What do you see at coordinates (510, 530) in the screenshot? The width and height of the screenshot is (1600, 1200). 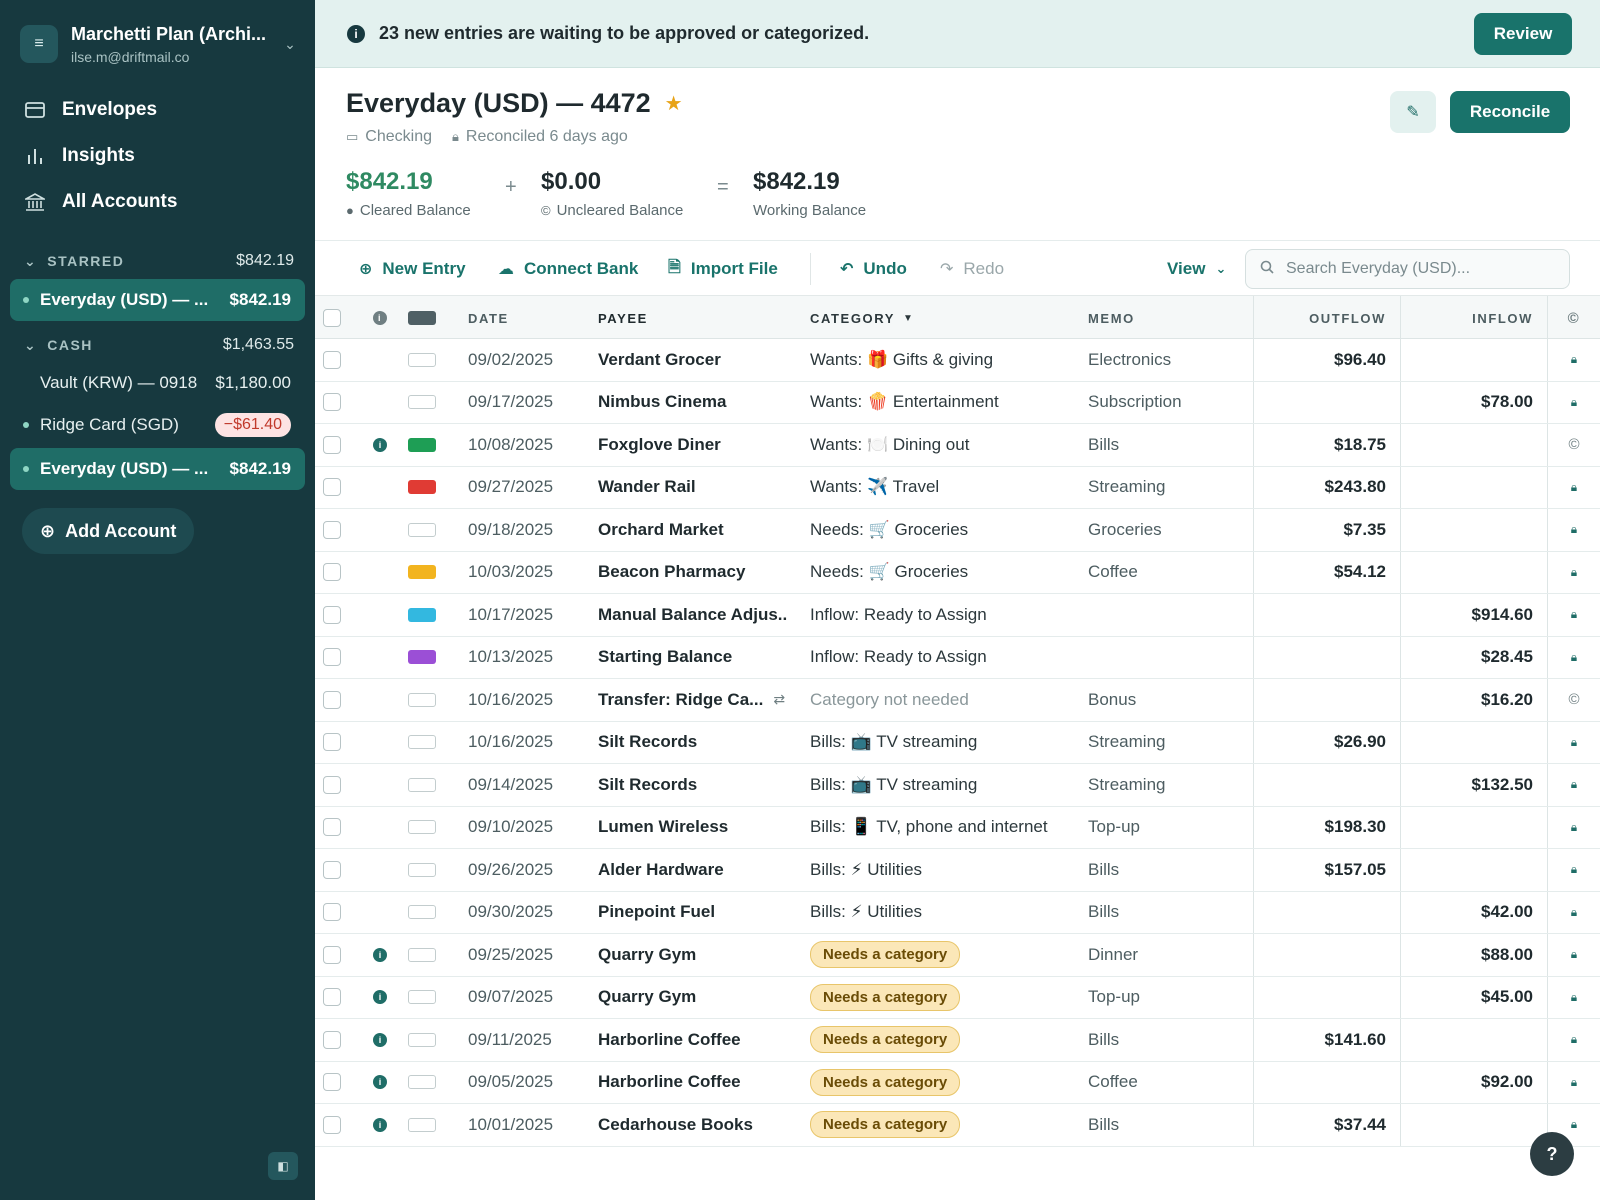 I see `date-cell: 09/18/2025` at bounding box center [510, 530].